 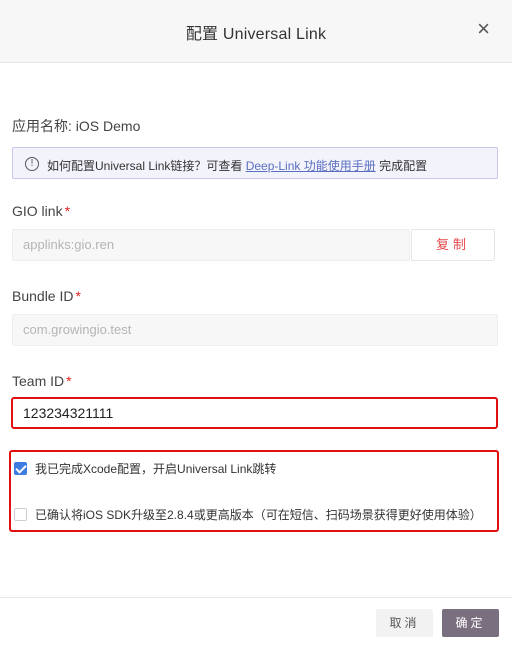 I want to click on xcode-config-checkbox: 我已完成Xcode配置，开启Universal Link跳转, so click(x=145, y=468).